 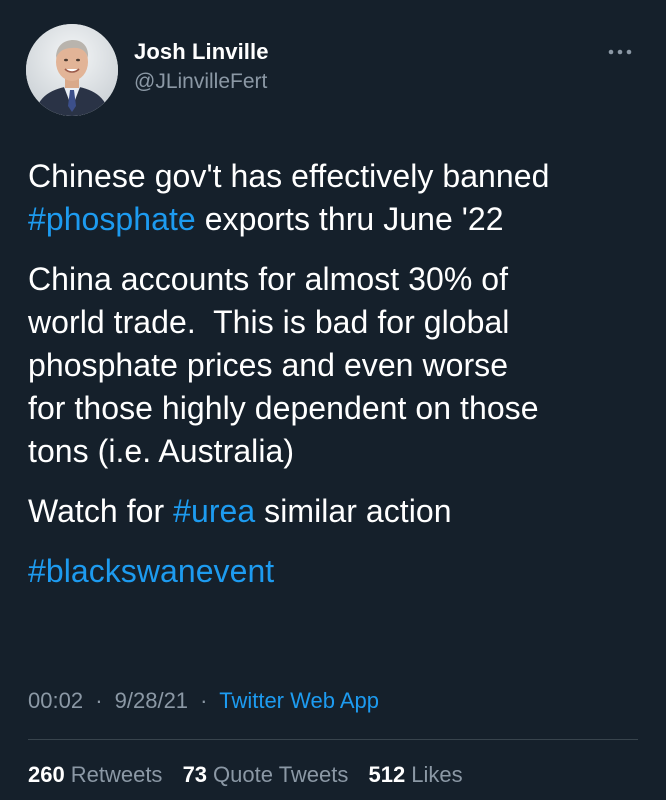 What do you see at coordinates (151, 571) in the screenshot?
I see `hashtag-link: #blackswanevent` at bounding box center [151, 571].